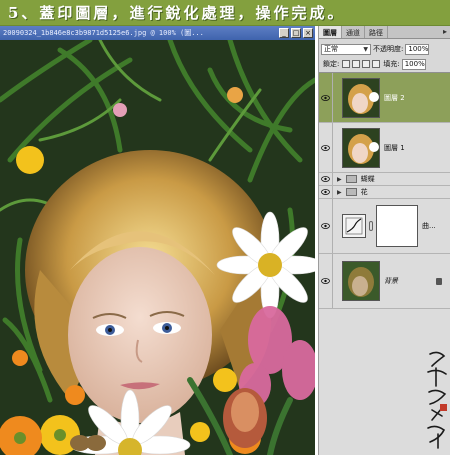  I want to click on layer-name: 圖層 2, so click(394, 97).